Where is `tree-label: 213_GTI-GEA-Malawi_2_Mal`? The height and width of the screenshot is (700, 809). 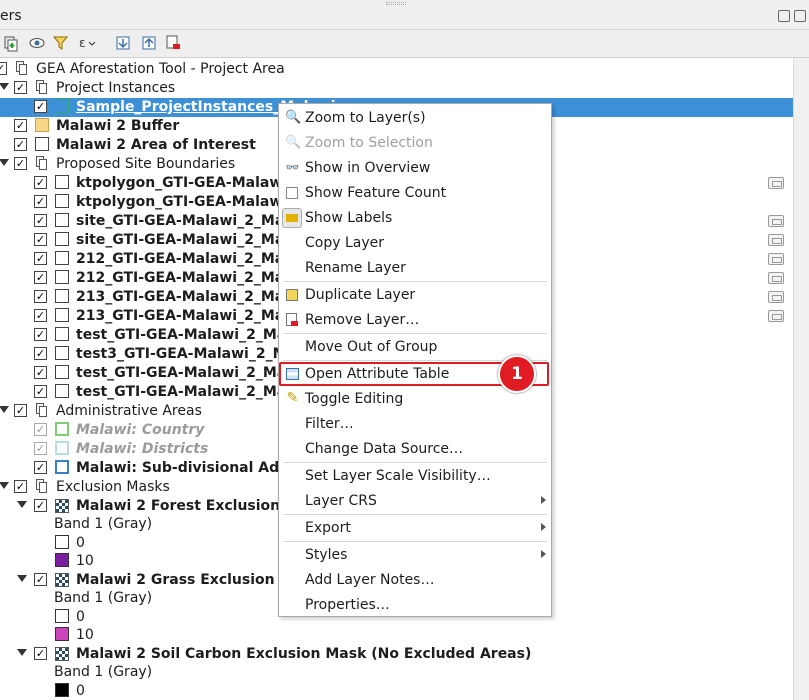
tree-label: 213_GTI-GEA-Malawi_2_Mal is located at coordinates (183, 297).